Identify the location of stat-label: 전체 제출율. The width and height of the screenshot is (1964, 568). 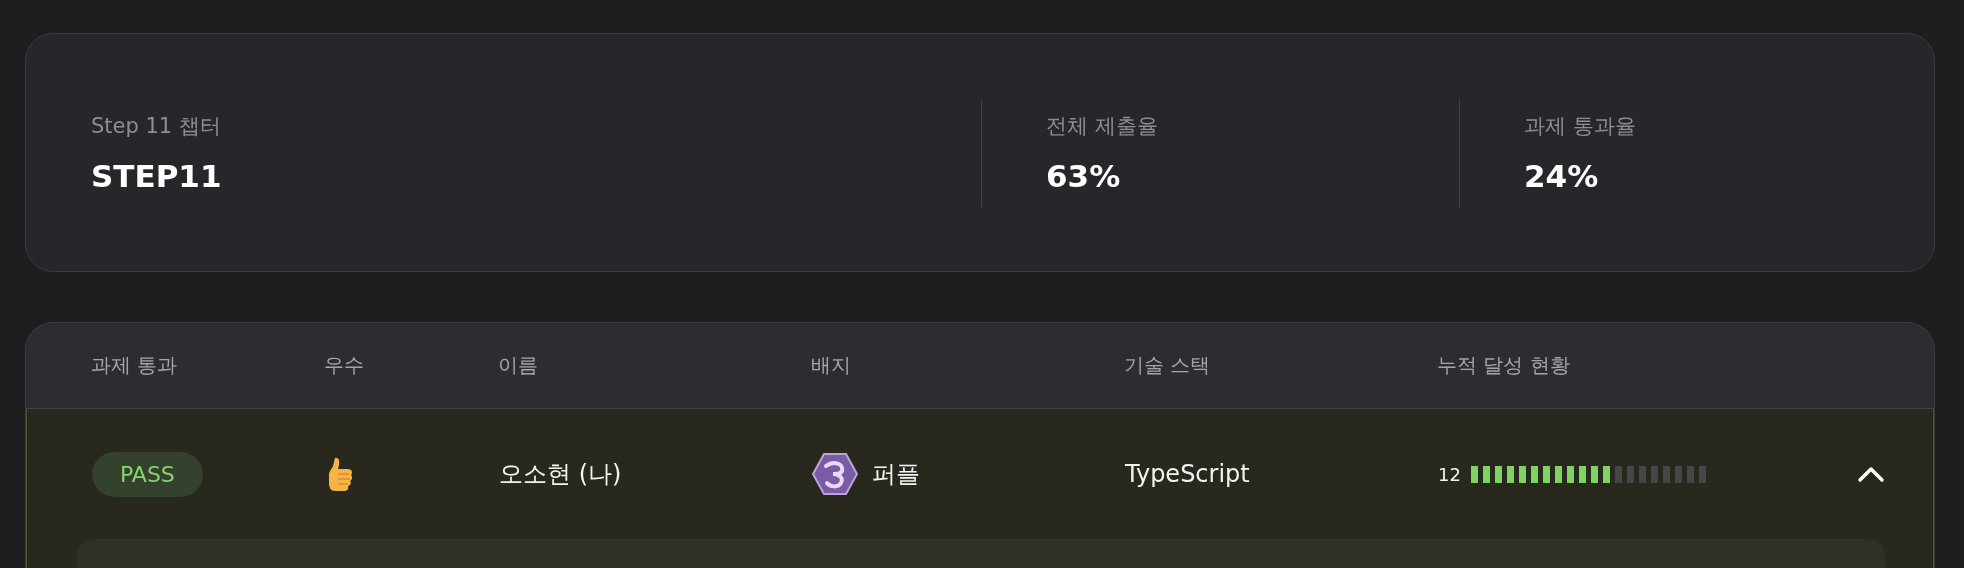
(1102, 126).